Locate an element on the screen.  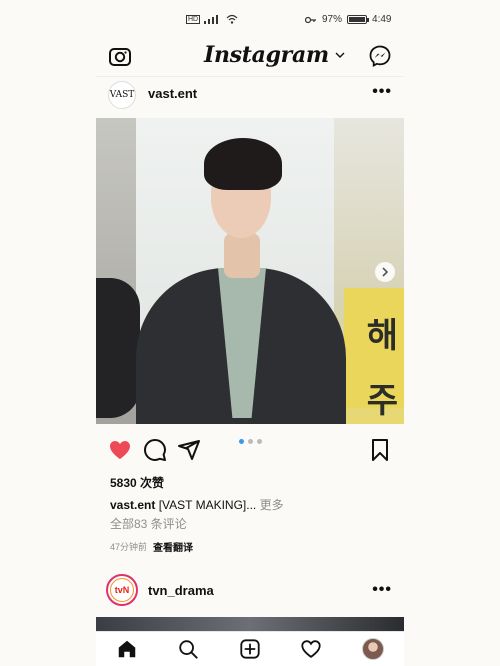
battery-icon is located at coordinates (358, 19).